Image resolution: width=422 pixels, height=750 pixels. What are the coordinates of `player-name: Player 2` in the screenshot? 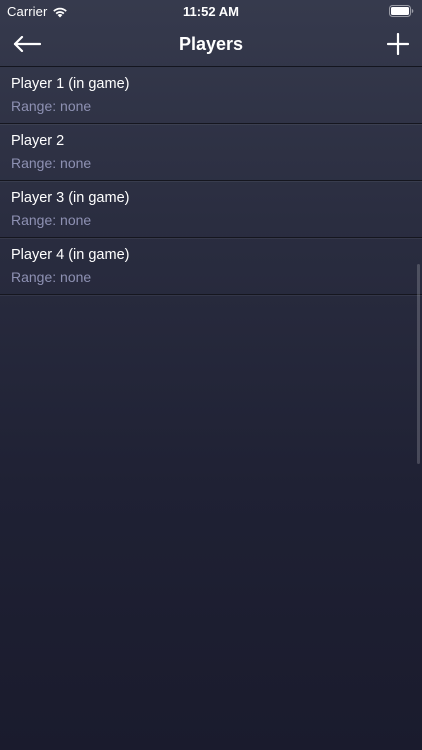 It's located at (38, 141).